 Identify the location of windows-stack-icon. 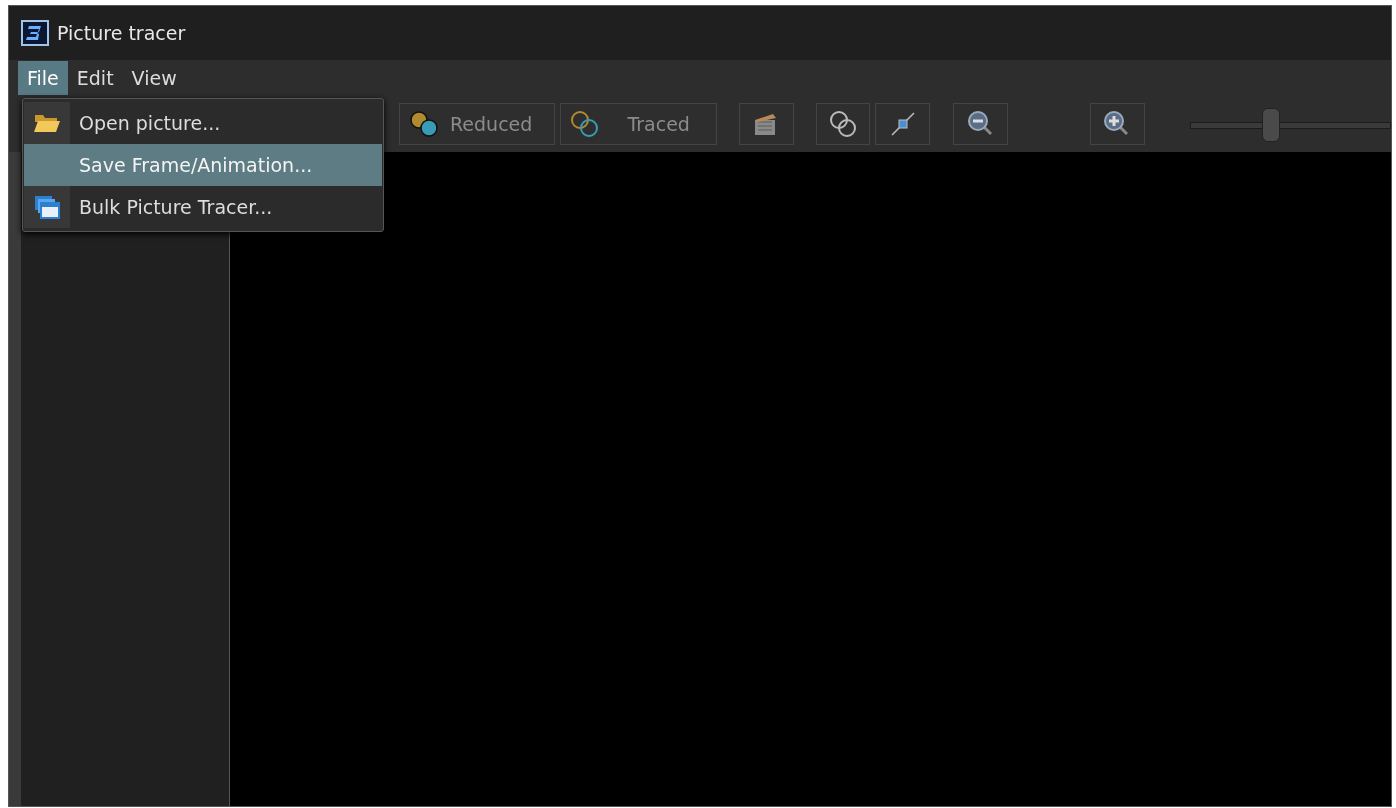
(47, 207).